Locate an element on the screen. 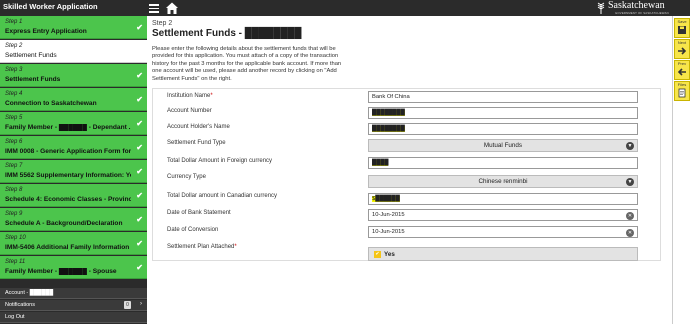 The image size is (690, 324). document-icon is located at coordinates (682, 93).